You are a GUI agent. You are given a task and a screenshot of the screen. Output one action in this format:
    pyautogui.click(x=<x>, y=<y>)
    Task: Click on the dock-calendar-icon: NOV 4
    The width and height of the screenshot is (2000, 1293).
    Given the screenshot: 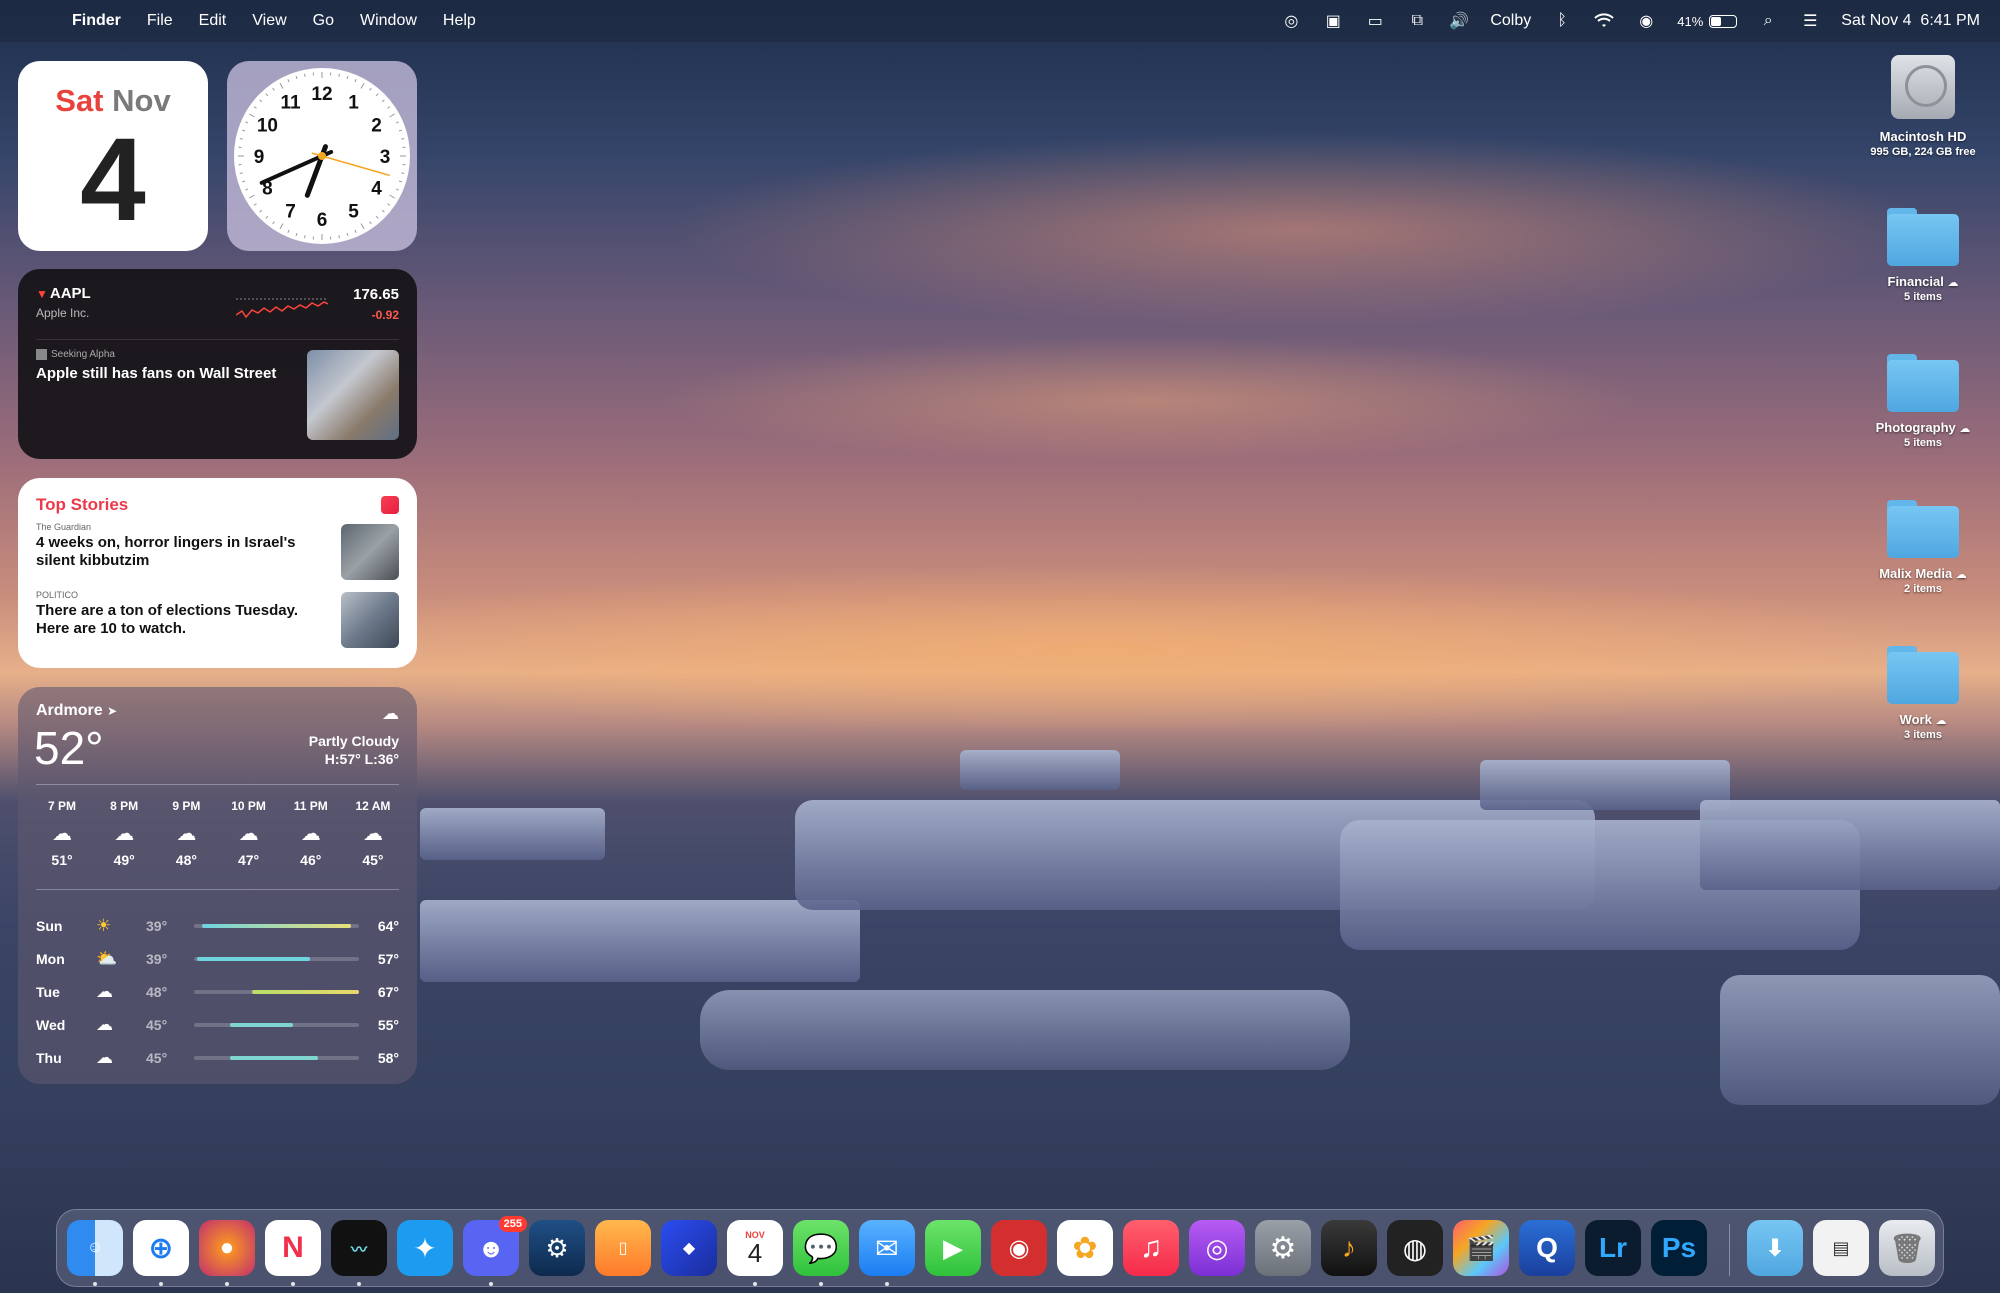 What is the action you would take?
    pyautogui.click(x=755, y=1248)
    